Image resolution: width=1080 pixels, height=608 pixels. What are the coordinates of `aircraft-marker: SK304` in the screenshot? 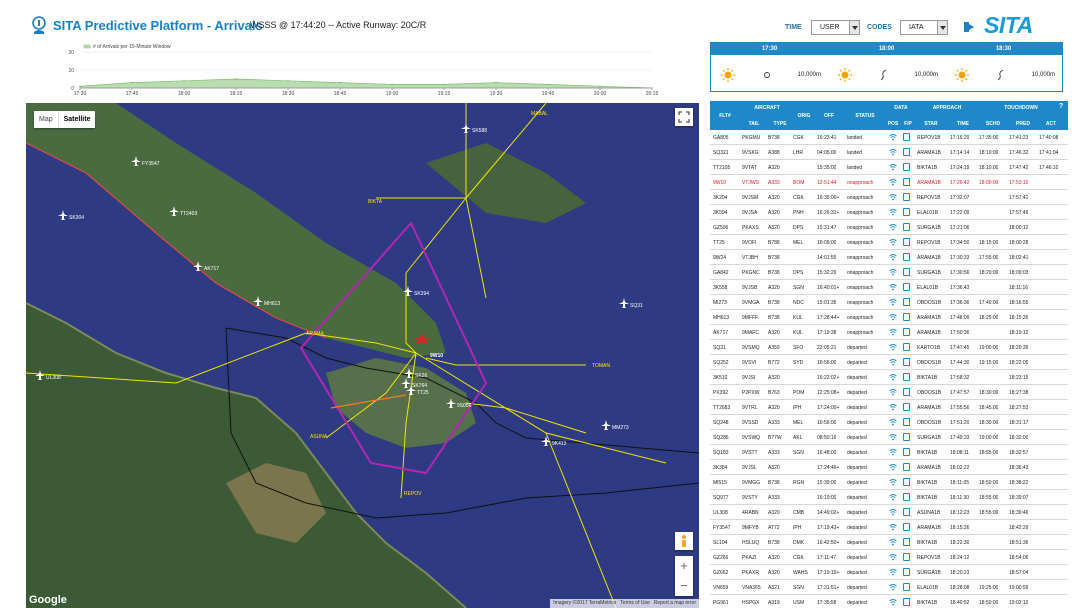 It's located at (71, 215).